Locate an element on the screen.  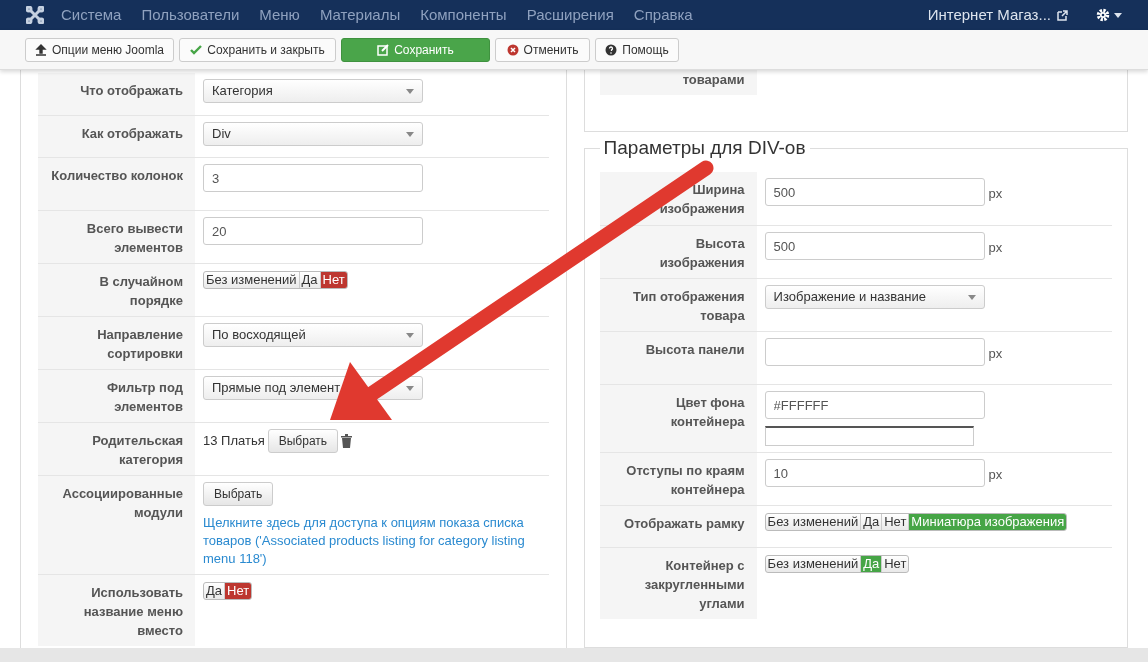
field-label: Родительская категория is located at coordinates (137, 450).